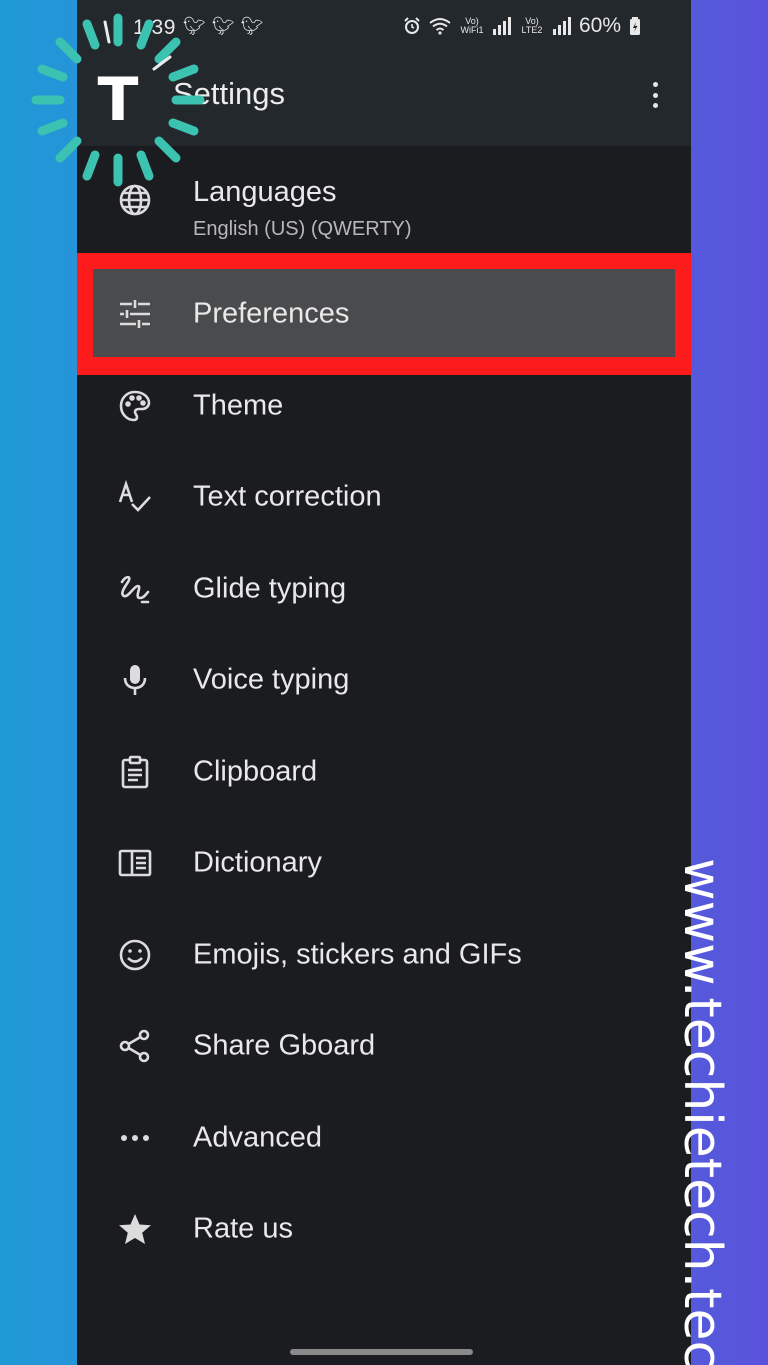 Image resolution: width=768 pixels, height=1365 pixels. I want to click on alarm-icon, so click(412, 25).